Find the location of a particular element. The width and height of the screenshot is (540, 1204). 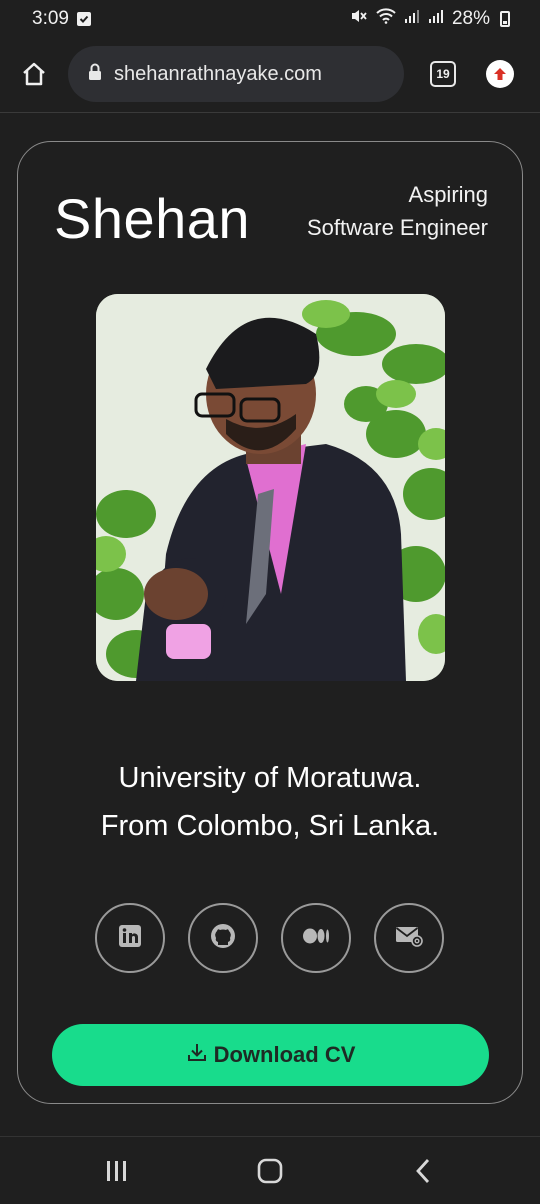

home-nav-icon is located at coordinates (270, 1171).